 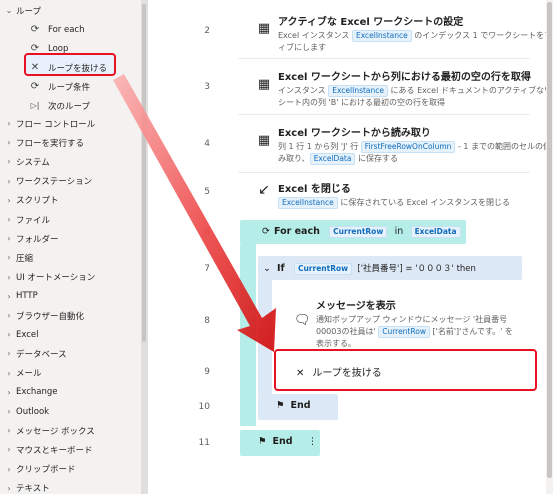 What do you see at coordinates (58, 48) in the screenshot?
I see `action-label: Loop` at bounding box center [58, 48].